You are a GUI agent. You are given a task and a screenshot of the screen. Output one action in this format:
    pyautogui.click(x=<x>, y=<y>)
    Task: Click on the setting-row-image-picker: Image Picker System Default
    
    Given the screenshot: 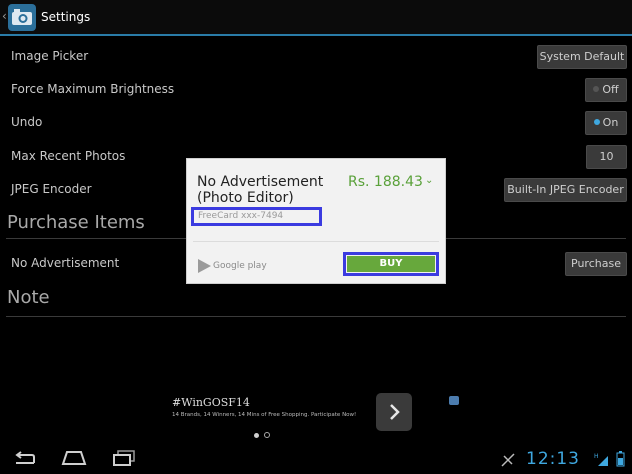 What is the action you would take?
    pyautogui.click(x=316, y=56)
    